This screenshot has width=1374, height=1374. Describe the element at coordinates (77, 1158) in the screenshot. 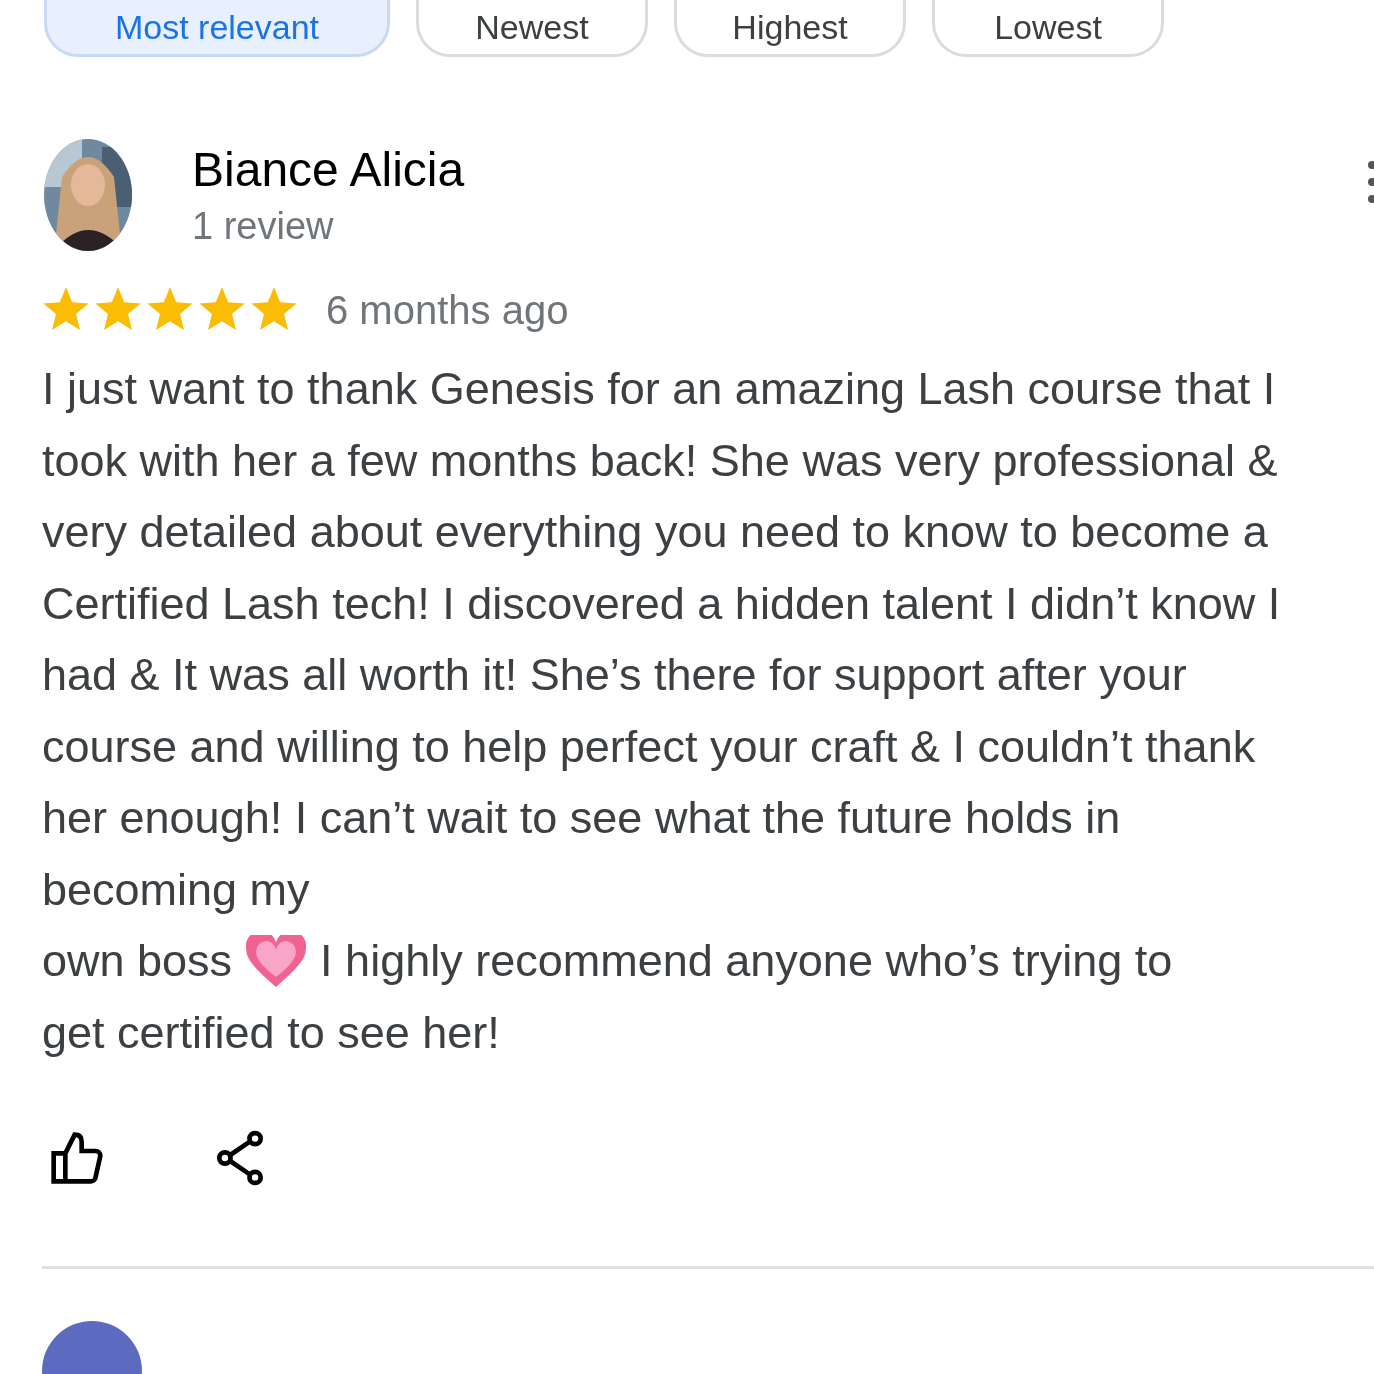

I see `thumbs-up-icon` at that location.